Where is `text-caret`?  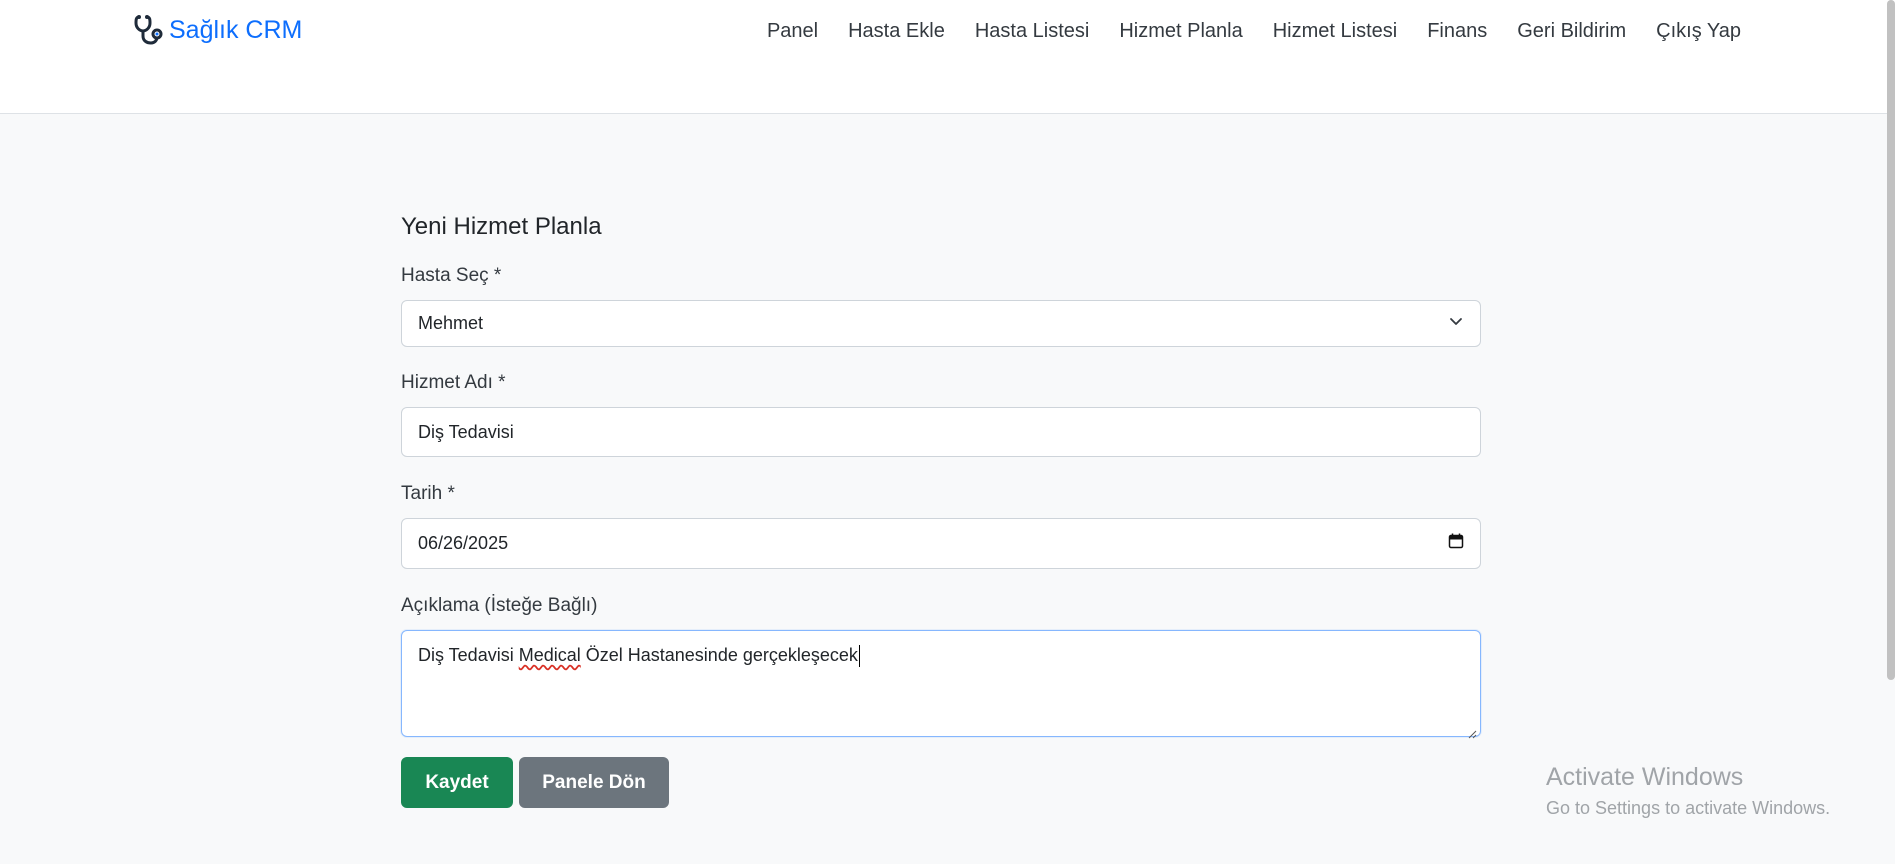 text-caret is located at coordinates (859, 656).